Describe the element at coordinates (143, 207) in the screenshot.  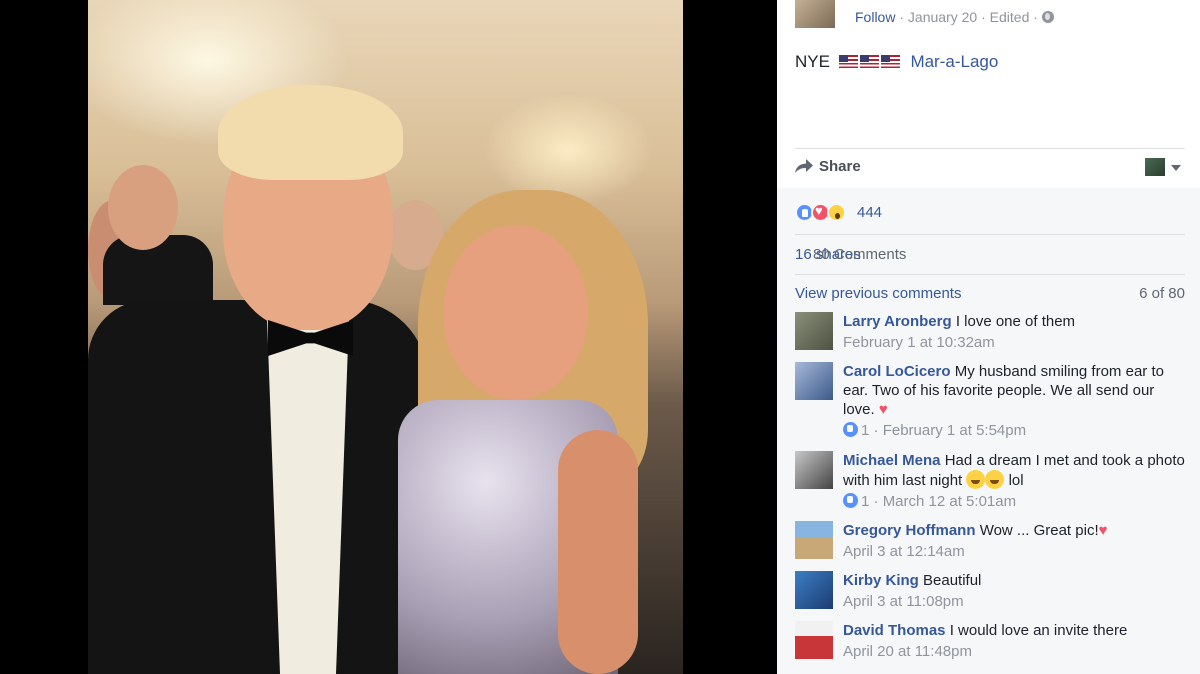
I see `photo-background-guest` at that location.